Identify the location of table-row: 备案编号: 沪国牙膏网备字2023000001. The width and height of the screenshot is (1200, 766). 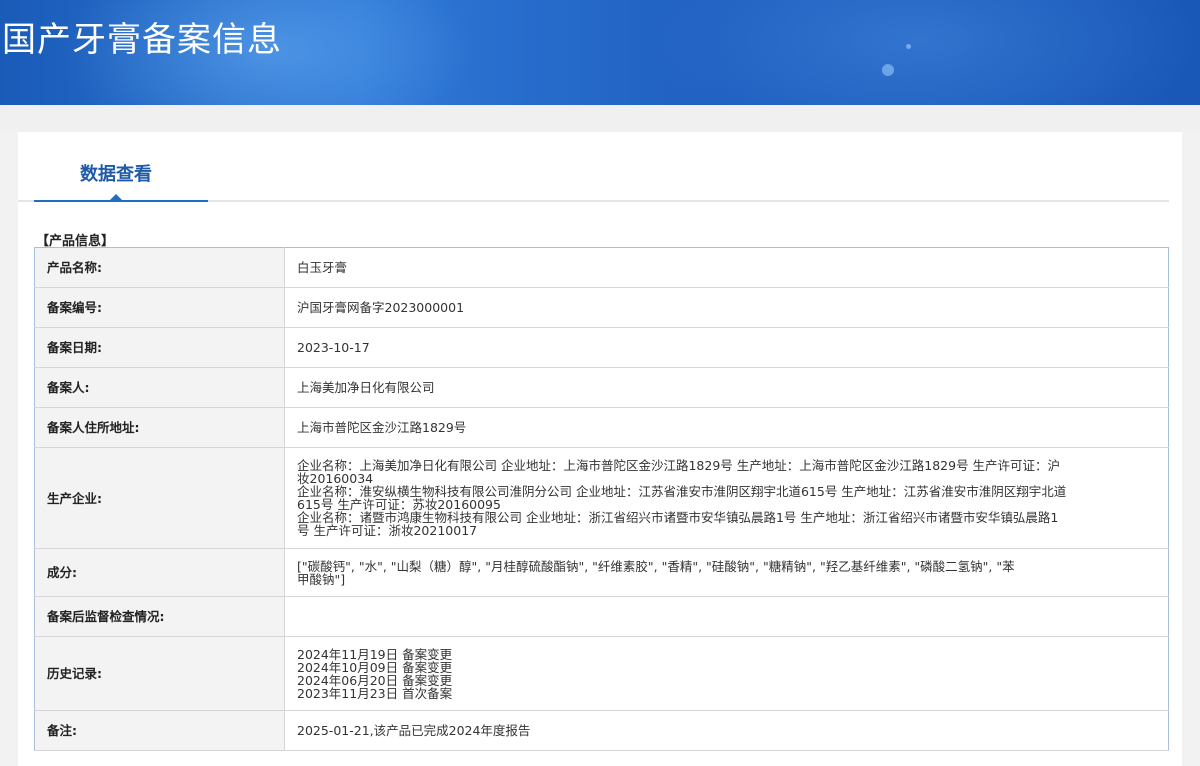
(601, 307).